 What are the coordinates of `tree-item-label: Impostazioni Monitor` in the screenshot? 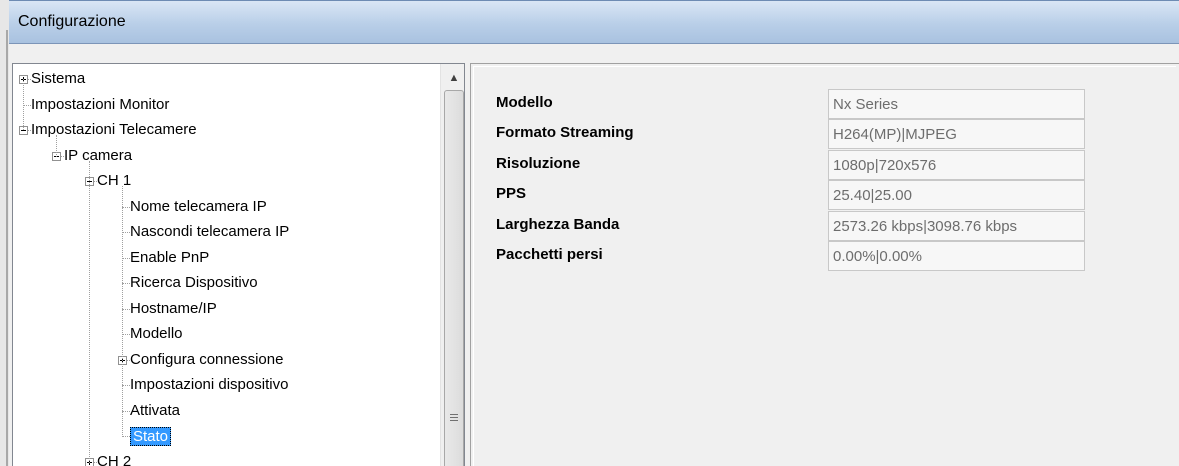 It's located at (100, 104).